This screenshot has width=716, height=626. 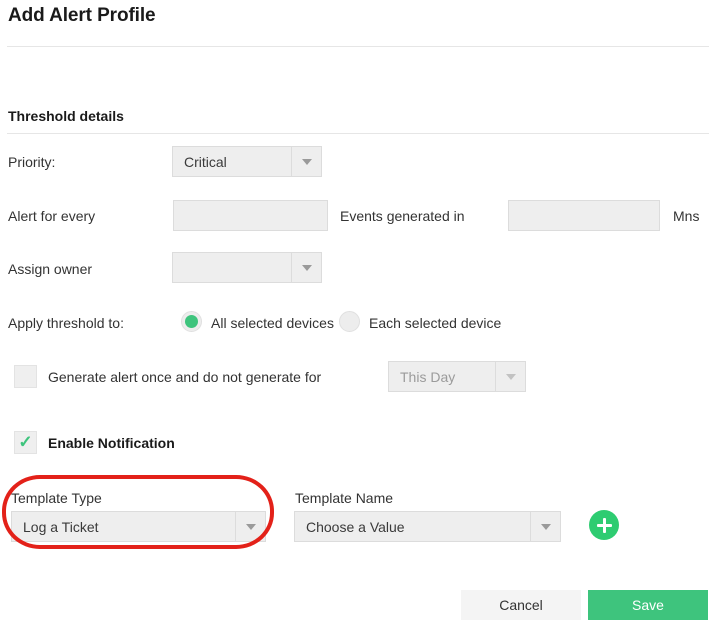 I want to click on generate-once-checkbox, so click(x=25, y=376).